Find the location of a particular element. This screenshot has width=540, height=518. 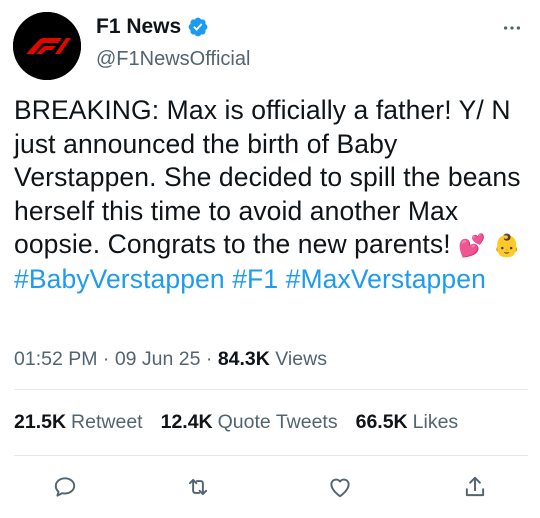

tweet-date: 09 Jun 25 is located at coordinates (158, 359).